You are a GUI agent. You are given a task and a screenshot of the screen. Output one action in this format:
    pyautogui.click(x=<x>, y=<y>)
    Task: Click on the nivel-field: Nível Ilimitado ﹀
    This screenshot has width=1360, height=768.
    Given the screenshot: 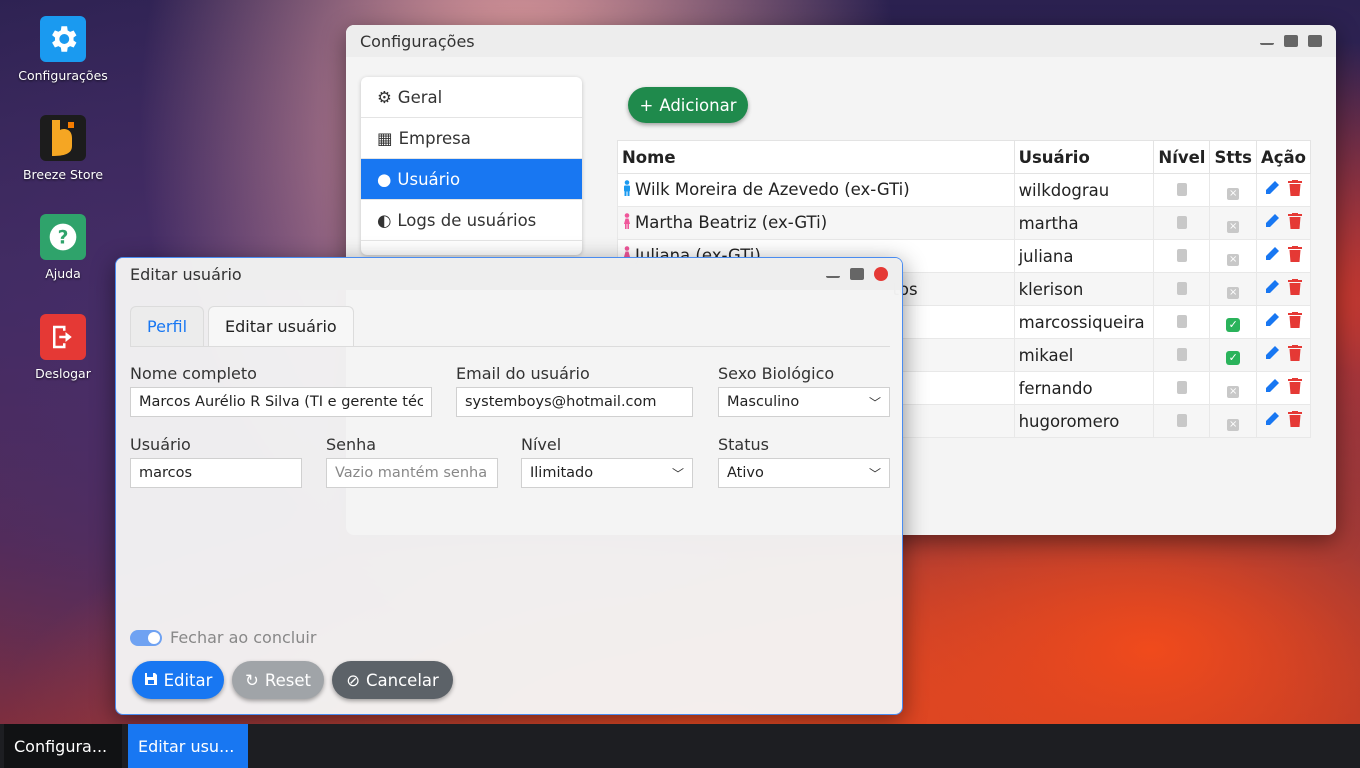 What is the action you would take?
    pyautogui.click(x=607, y=461)
    